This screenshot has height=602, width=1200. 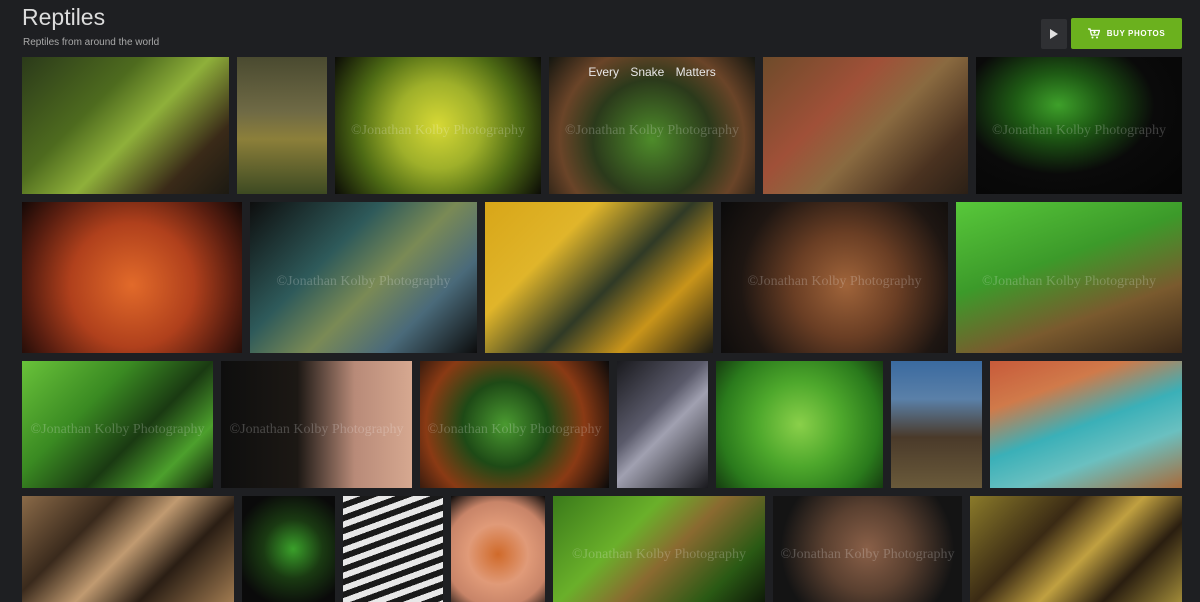 What do you see at coordinates (91, 42) in the screenshot?
I see `gallery-subtitle: Reptiles from around the world` at bounding box center [91, 42].